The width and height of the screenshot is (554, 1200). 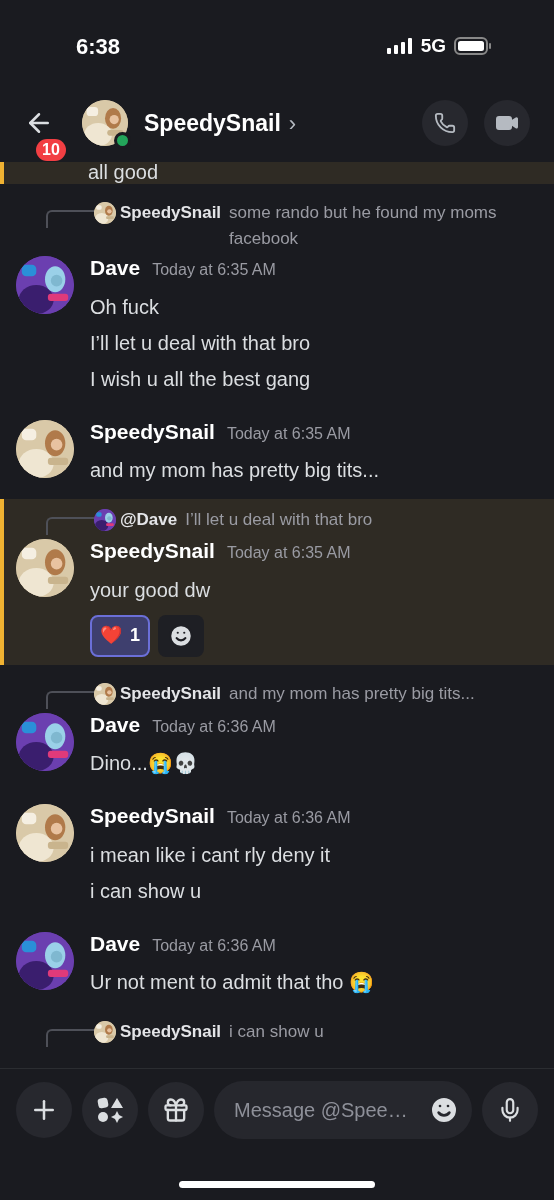 What do you see at coordinates (151, 590) in the screenshot?
I see `message-text: your good dw` at bounding box center [151, 590].